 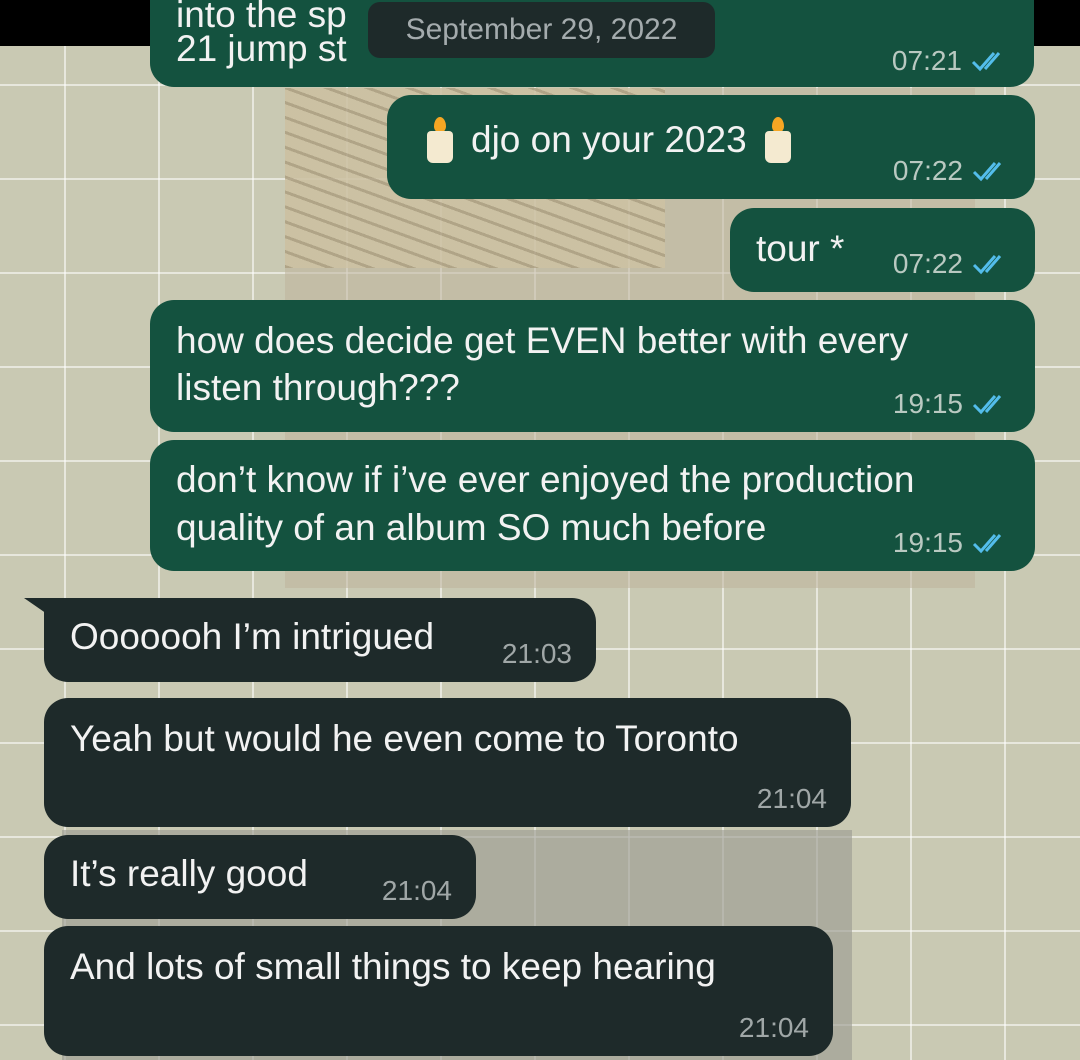 I want to click on message-text-line: Yeah but would he even come to Toronto, so click(x=404, y=738).